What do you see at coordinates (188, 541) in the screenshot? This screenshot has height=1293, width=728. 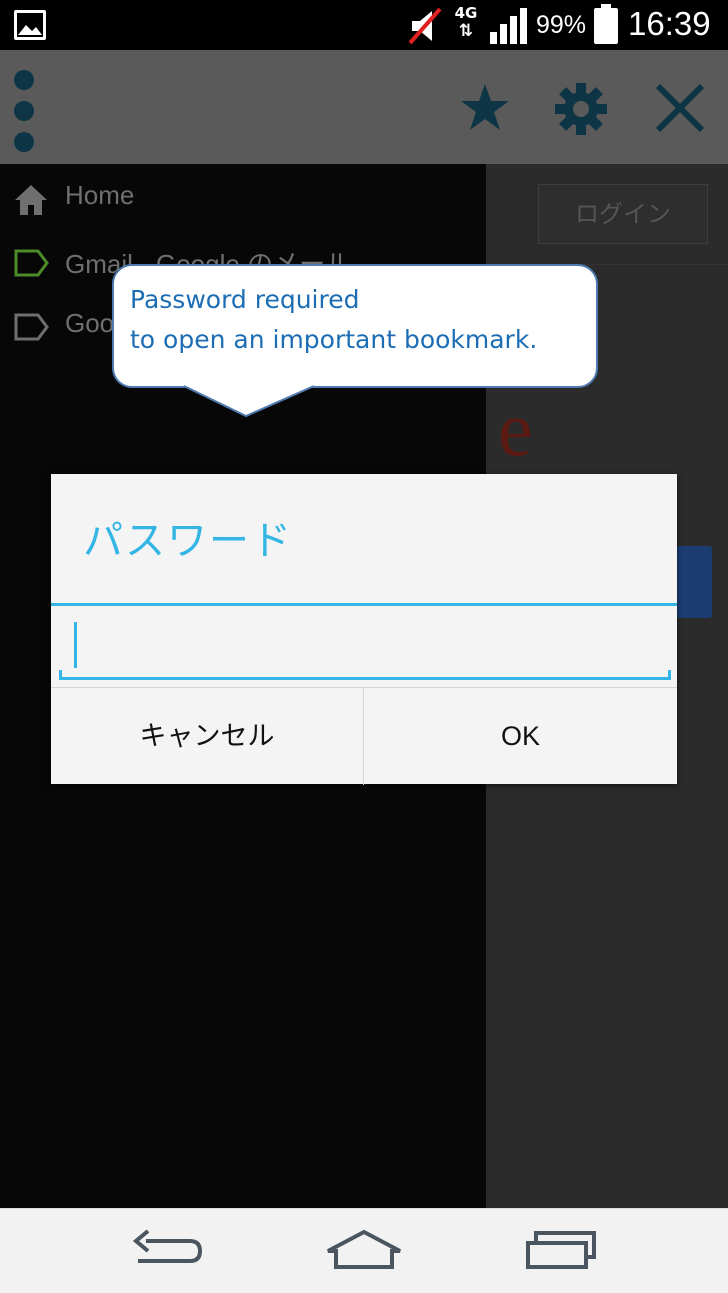 I see `dialog-title: パスワード` at bounding box center [188, 541].